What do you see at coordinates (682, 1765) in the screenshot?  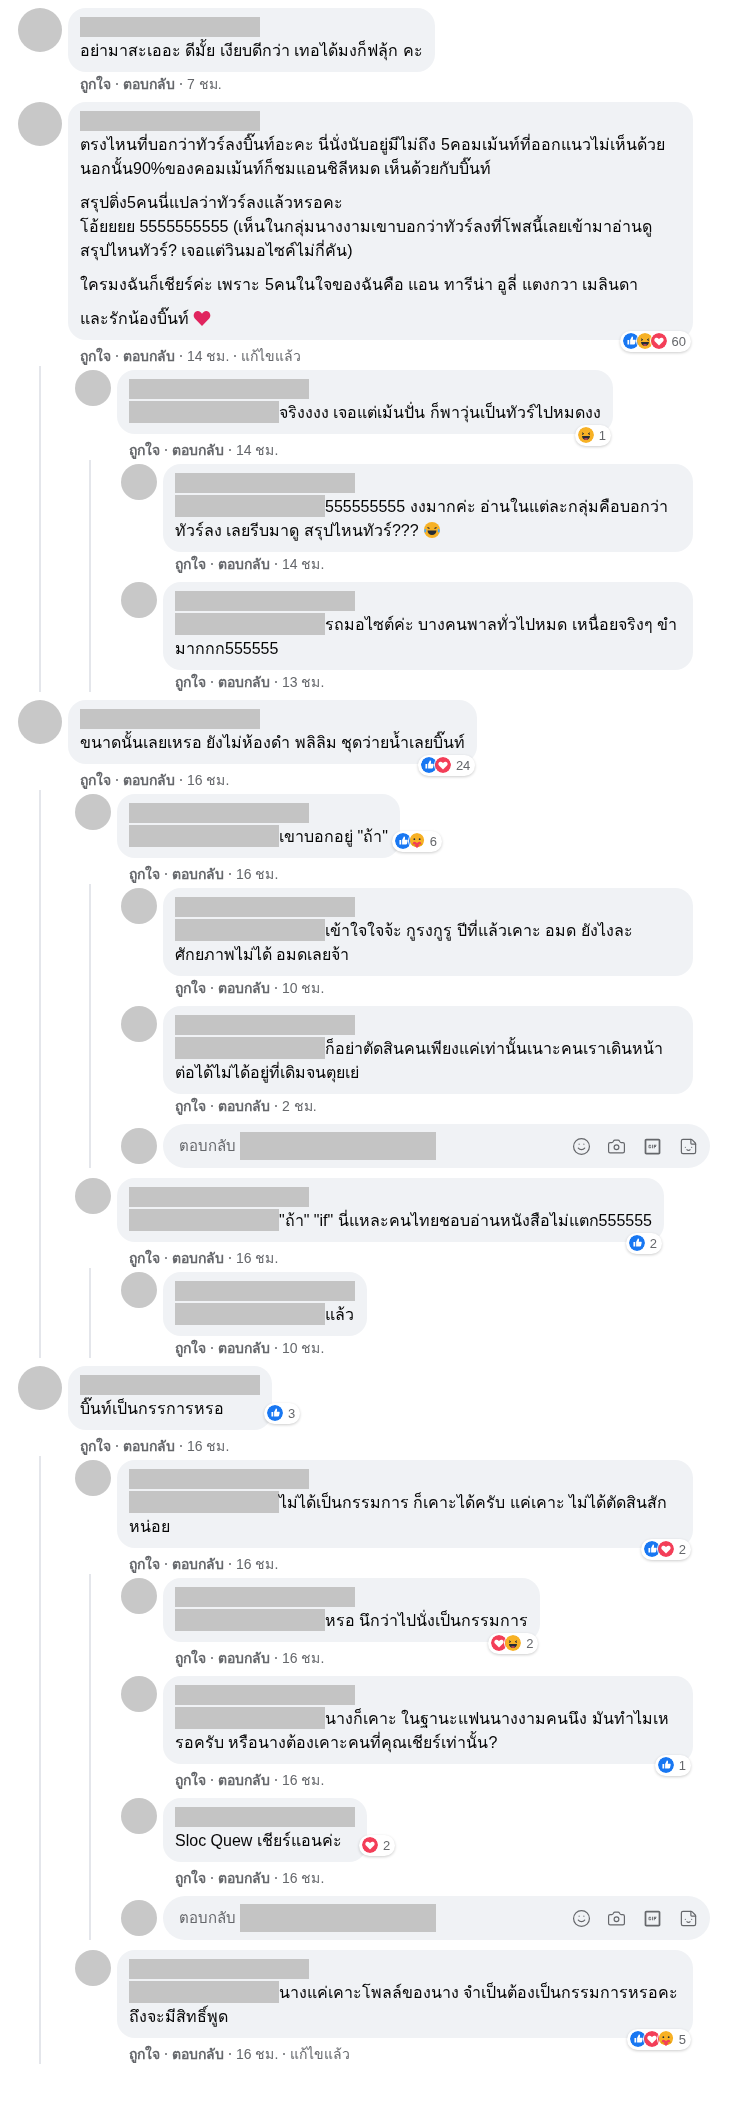 I see `reaction-count: 1` at bounding box center [682, 1765].